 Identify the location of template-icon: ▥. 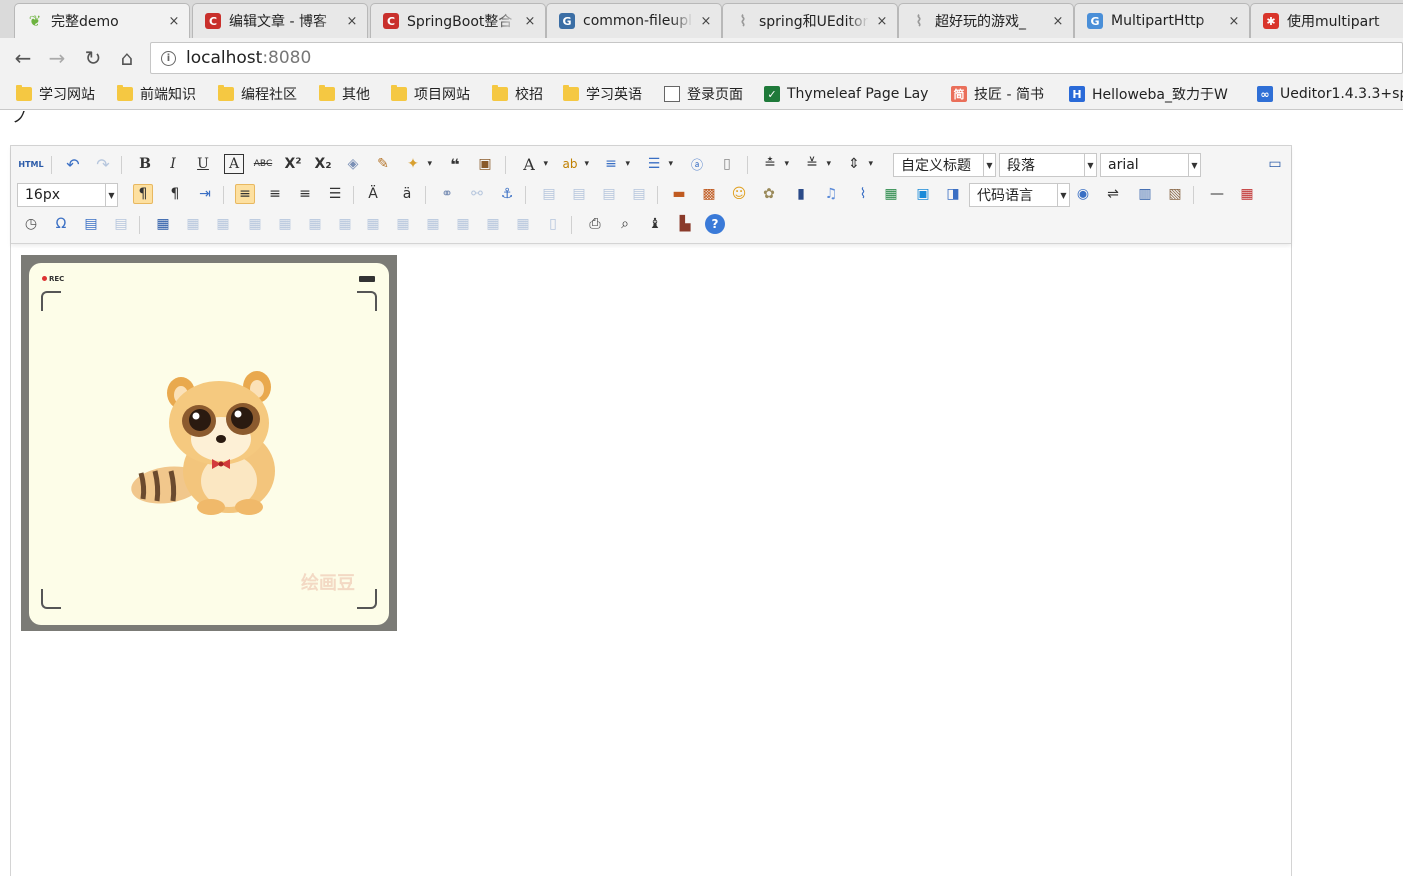
(1145, 194).